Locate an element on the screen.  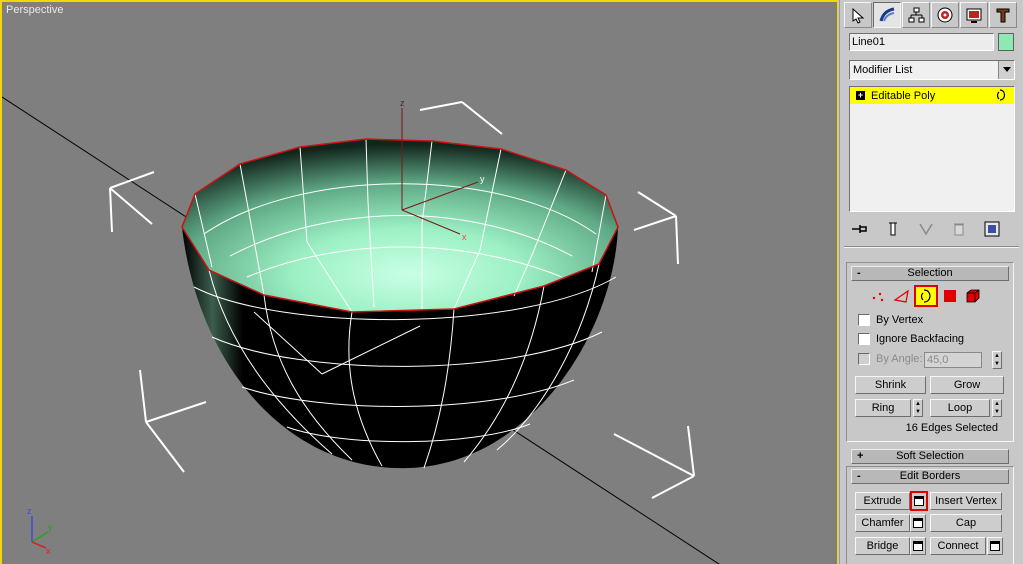
by-angle-checkbox-row: By Angle: is located at coordinates (890, 359).